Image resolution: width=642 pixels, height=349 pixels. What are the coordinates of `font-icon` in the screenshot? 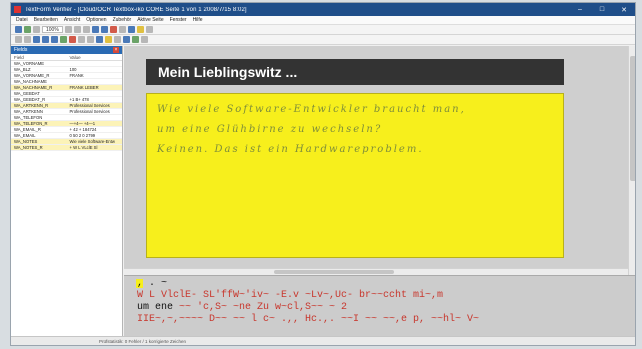 It's located at (117, 39).